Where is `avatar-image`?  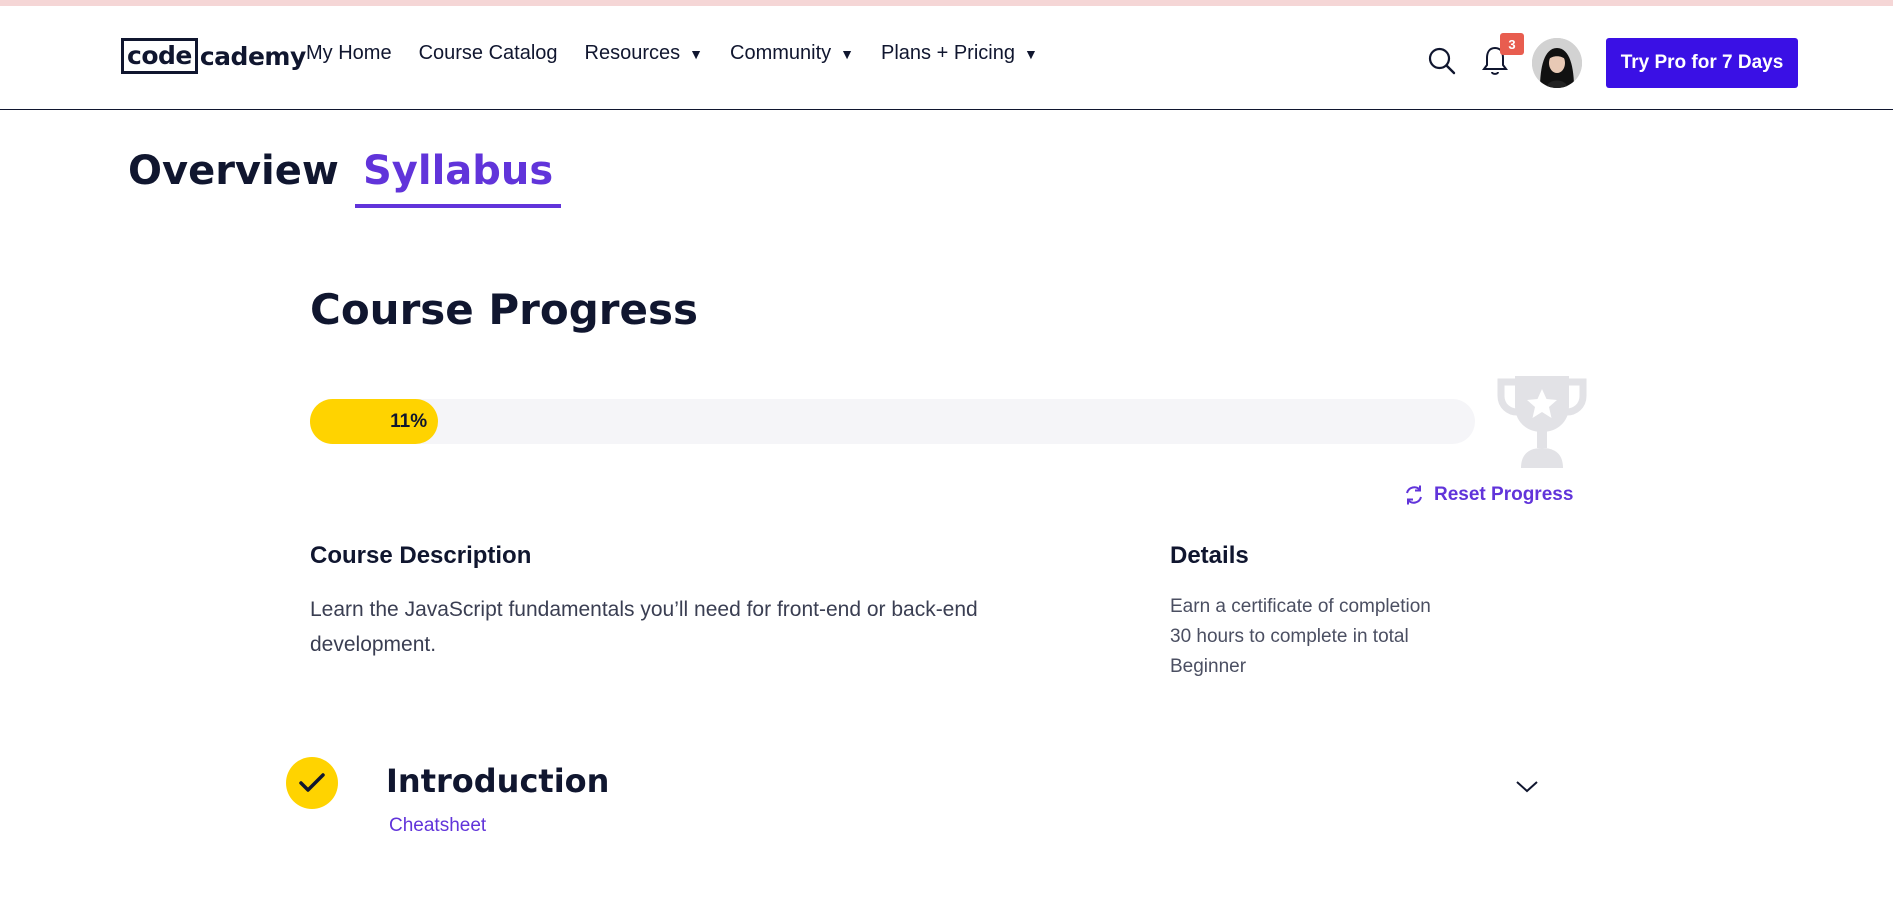
avatar-image is located at coordinates (1557, 63).